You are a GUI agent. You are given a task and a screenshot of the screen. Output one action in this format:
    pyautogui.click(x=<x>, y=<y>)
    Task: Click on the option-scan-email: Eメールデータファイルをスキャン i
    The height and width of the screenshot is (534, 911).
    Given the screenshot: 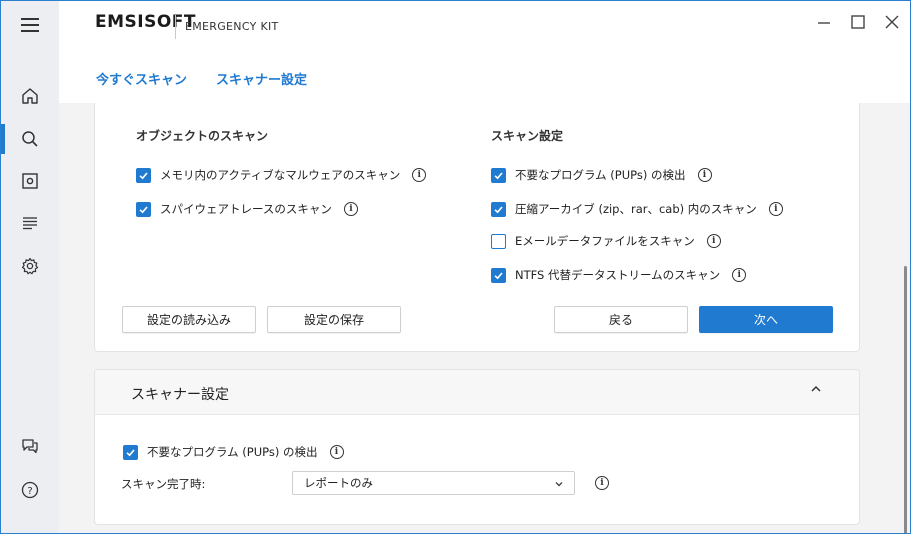 What is the action you would take?
    pyautogui.click(x=606, y=241)
    